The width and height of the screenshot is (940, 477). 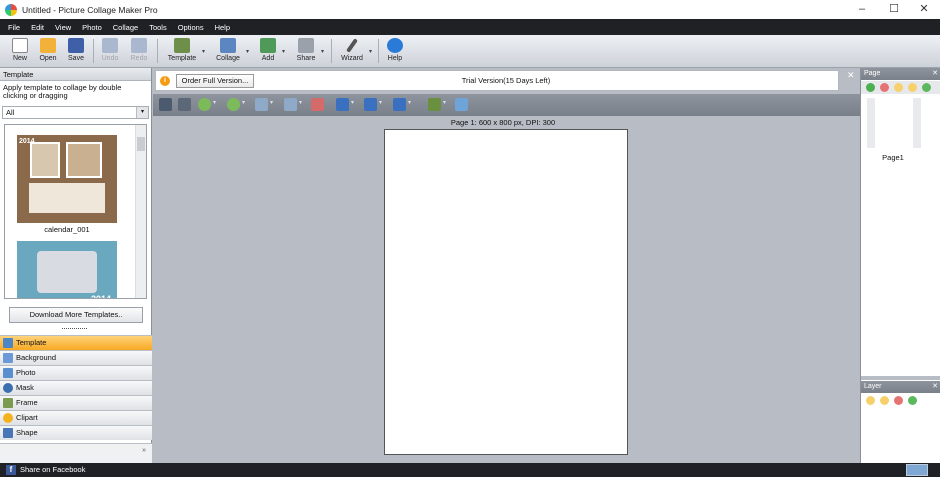 What do you see at coordinates (900, 378) in the screenshot?
I see `panel-splitter` at bounding box center [900, 378].